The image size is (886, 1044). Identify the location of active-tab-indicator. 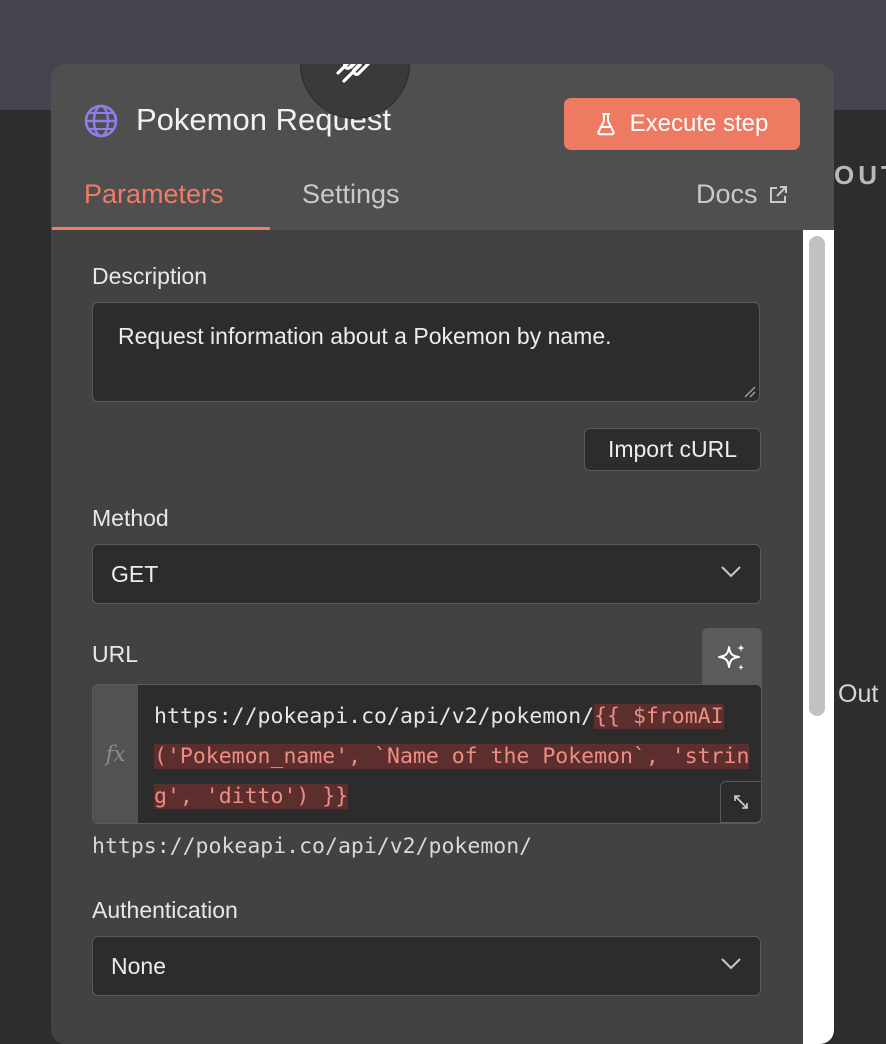
(161, 228).